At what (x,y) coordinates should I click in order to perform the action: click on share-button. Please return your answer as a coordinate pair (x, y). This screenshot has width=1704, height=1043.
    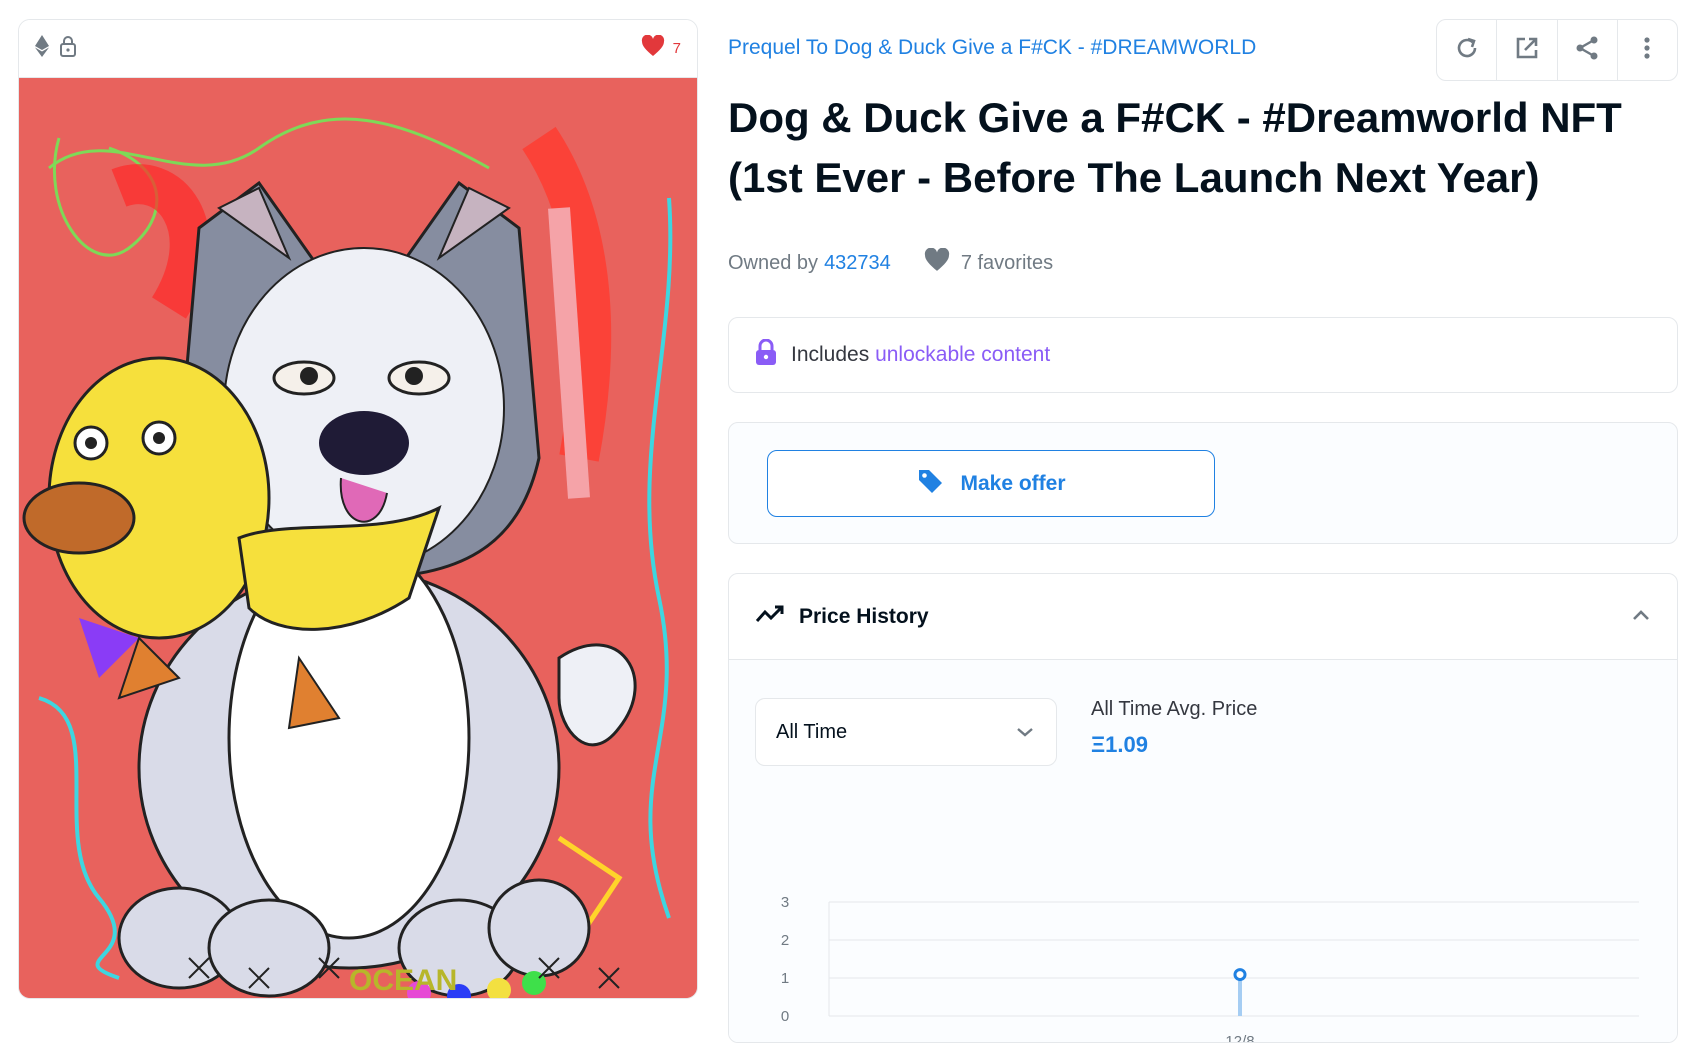
    Looking at the image, I should click on (1586, 50).